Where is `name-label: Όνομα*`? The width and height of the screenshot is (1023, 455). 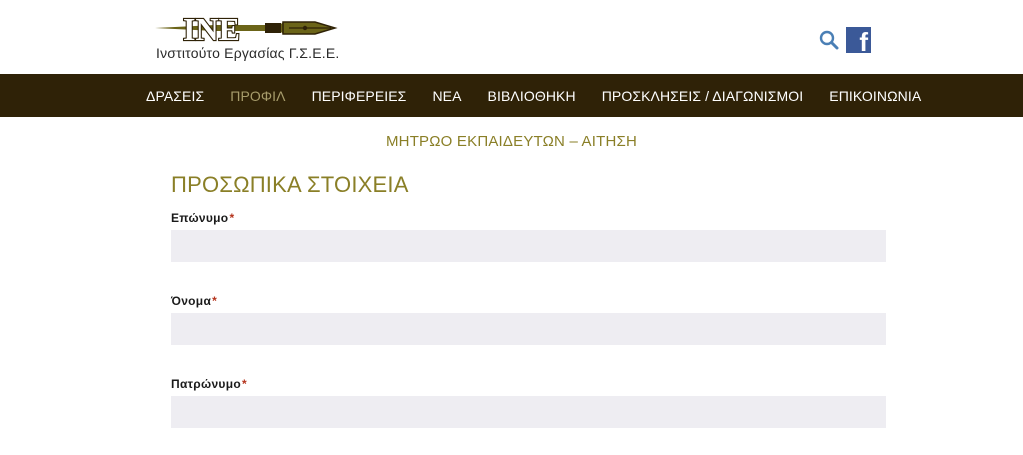
name-label: Όνομα* is located at coordinates (194, 301).